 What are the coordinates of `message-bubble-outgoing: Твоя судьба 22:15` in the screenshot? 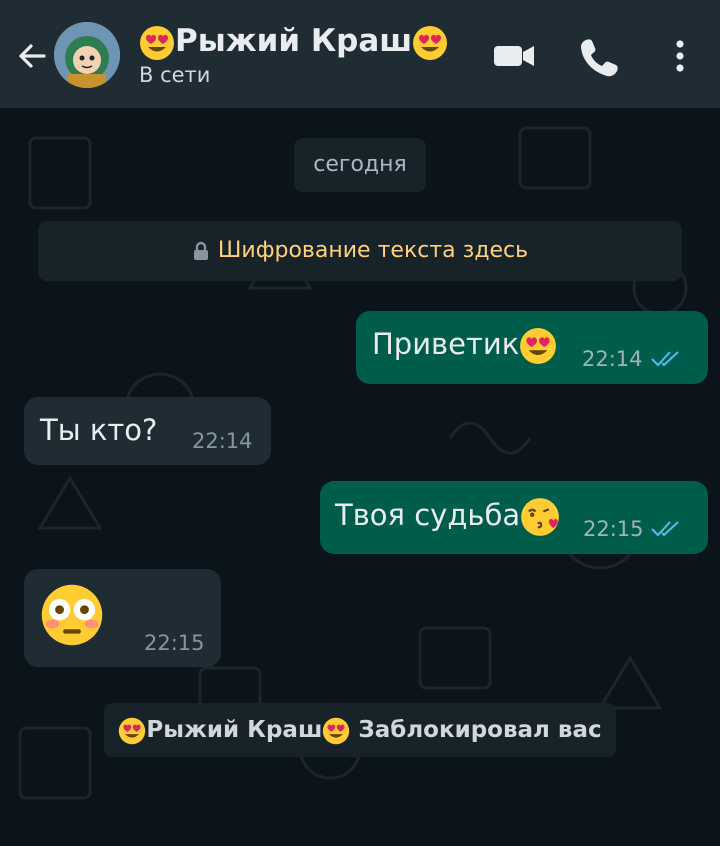 It's located at (514, 517).